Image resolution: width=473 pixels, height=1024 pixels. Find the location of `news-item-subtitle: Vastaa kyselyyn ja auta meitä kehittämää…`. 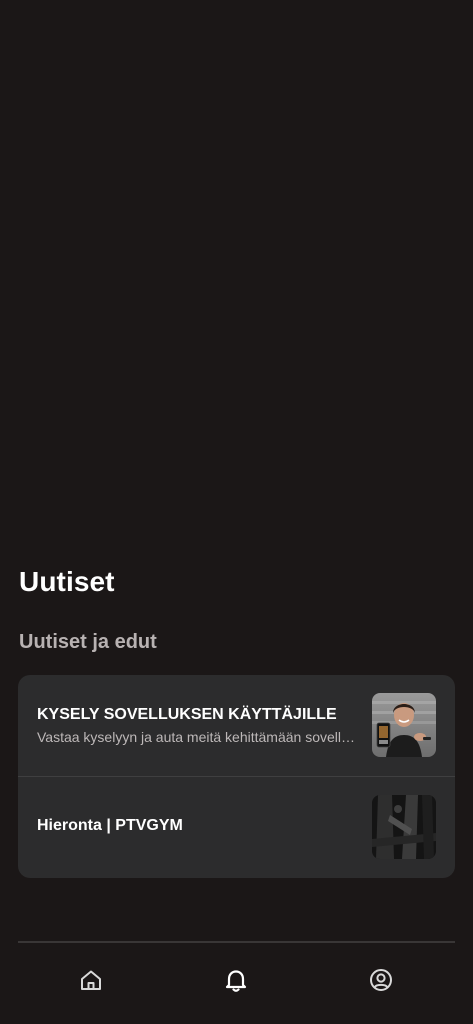

news-item-subtitle: Vastaa kyselyyn ja auta meitä kehittämää… is located at coordinates (199, 737).